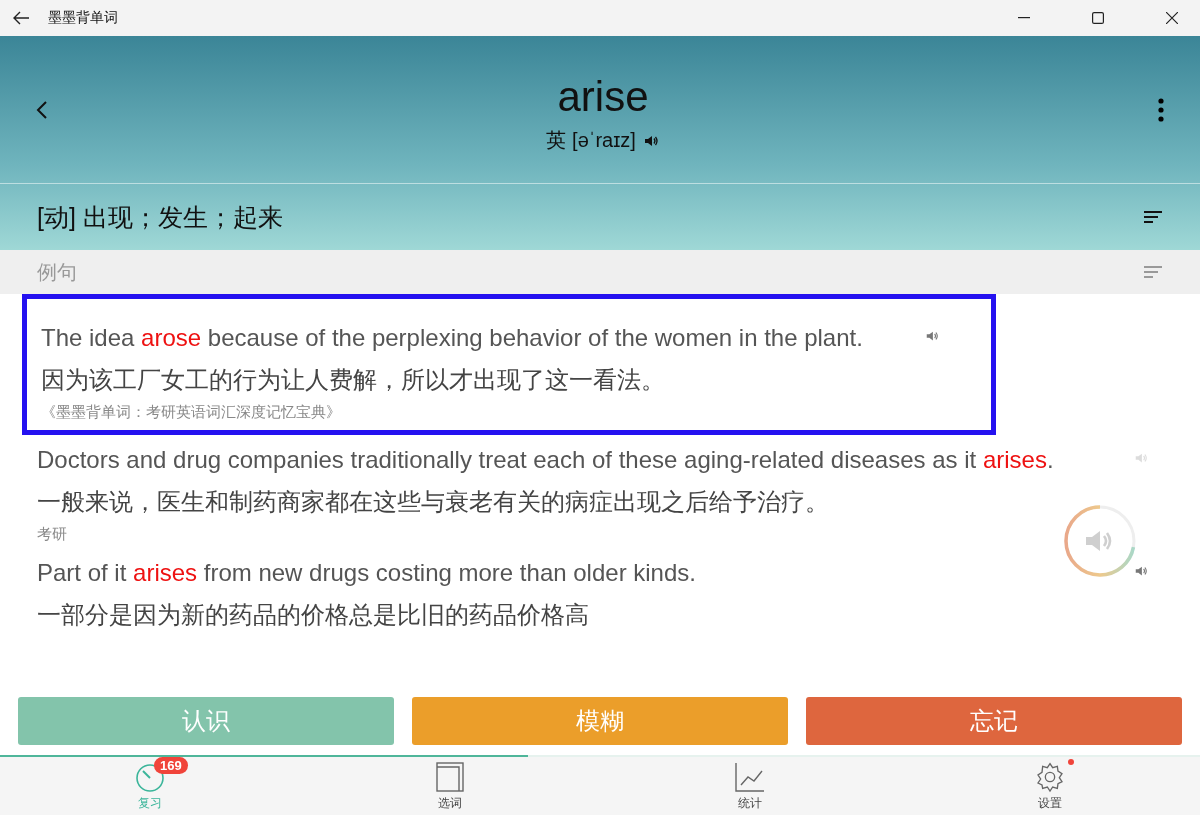  What do you see at coordinates (57, 272) in the screenshot?
I see `section-title: 例句` at bounding box center [57, 272].